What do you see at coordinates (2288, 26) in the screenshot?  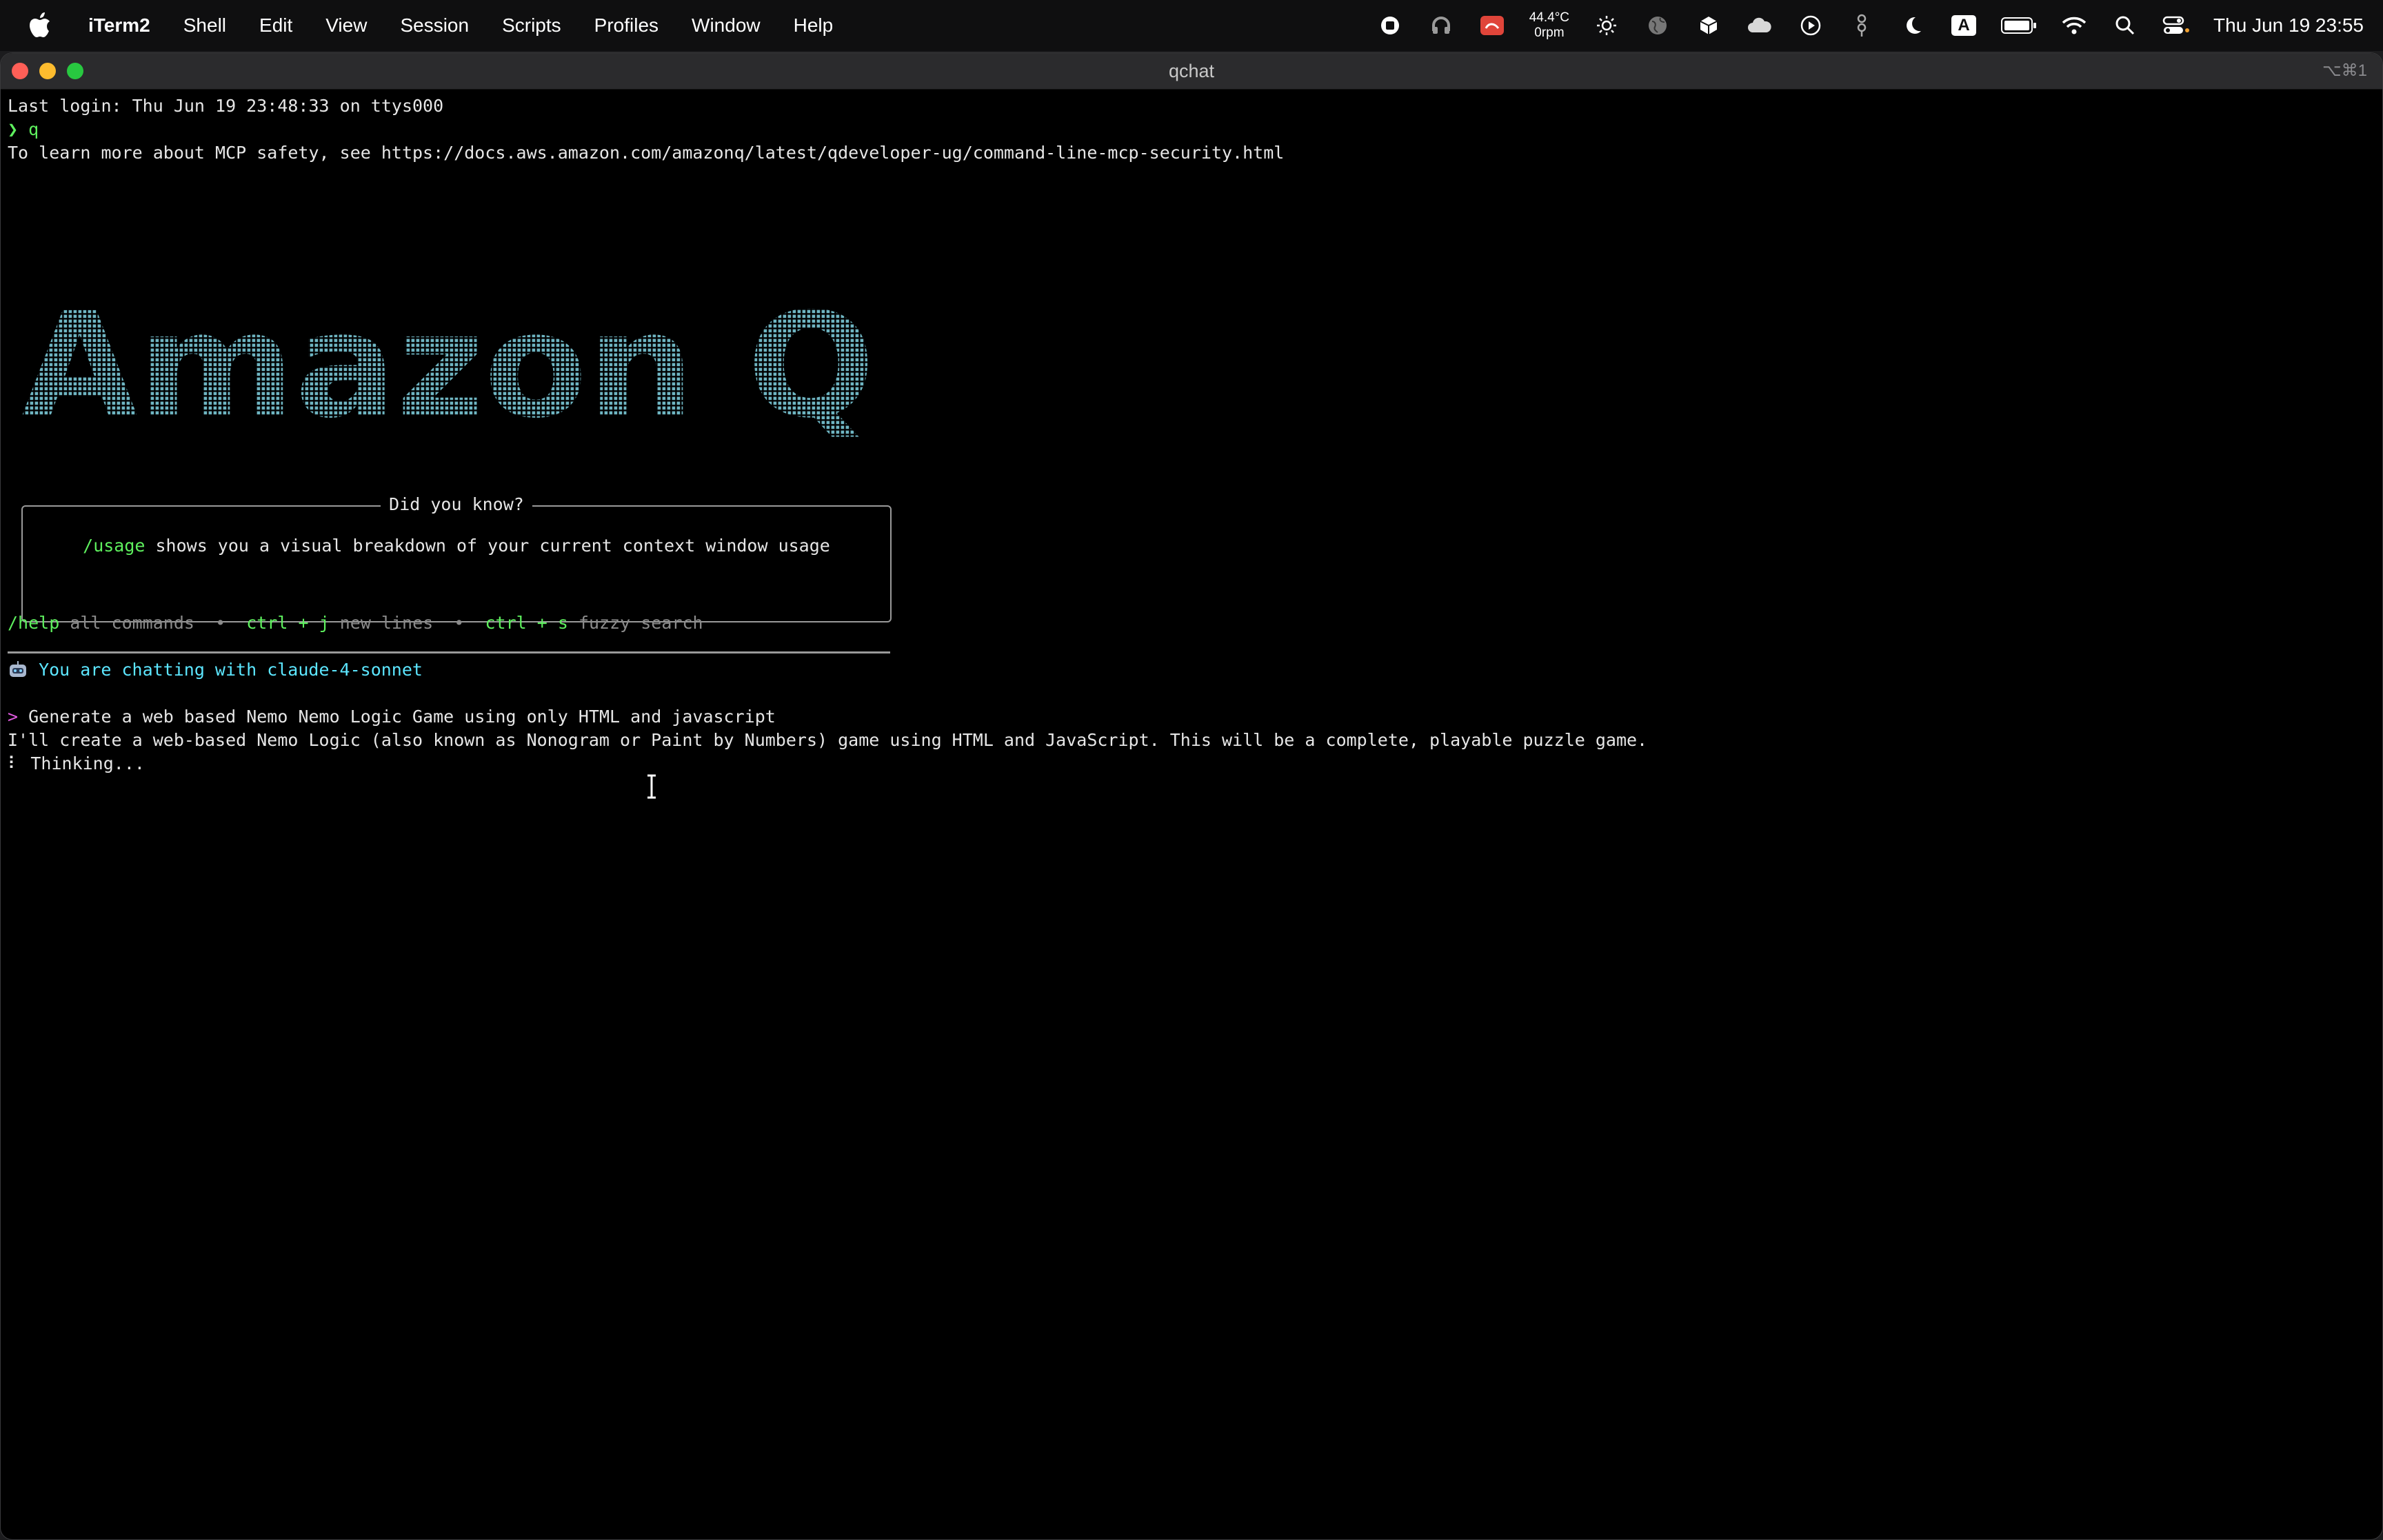 I see `menubar-clock: Thu Jun 19 23:55` at bounding box center [2288, 26].